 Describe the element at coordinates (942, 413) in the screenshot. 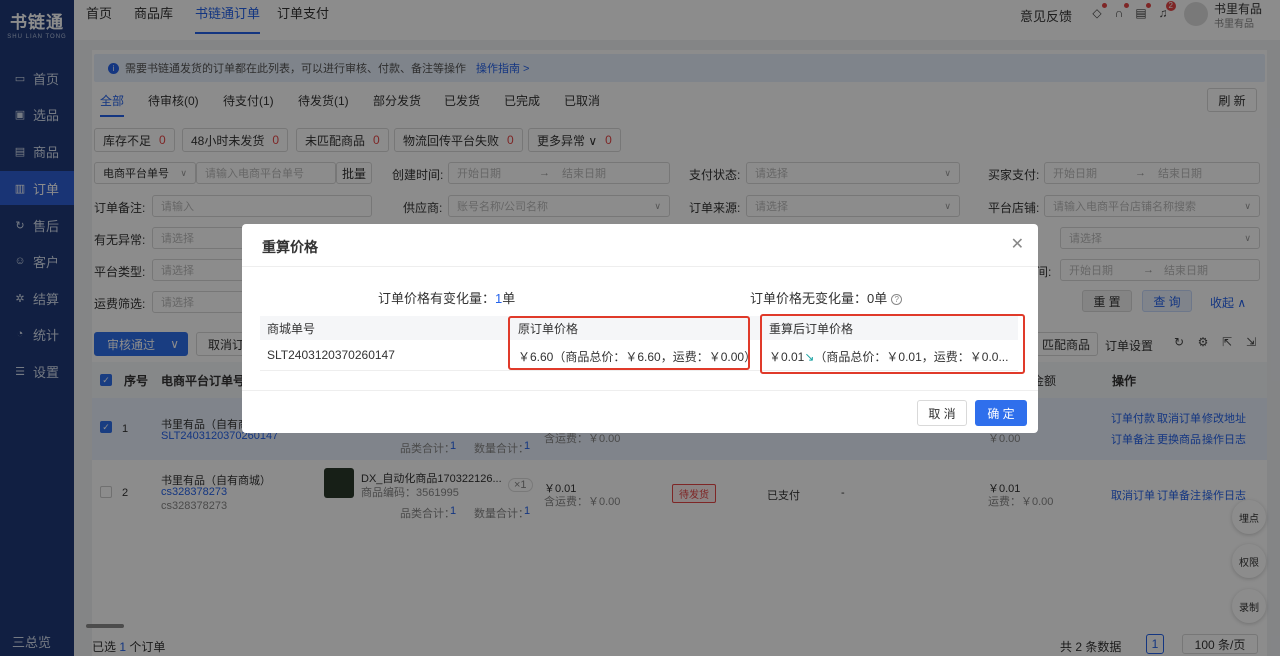

I see `cancel-button: 取 消` at that location.